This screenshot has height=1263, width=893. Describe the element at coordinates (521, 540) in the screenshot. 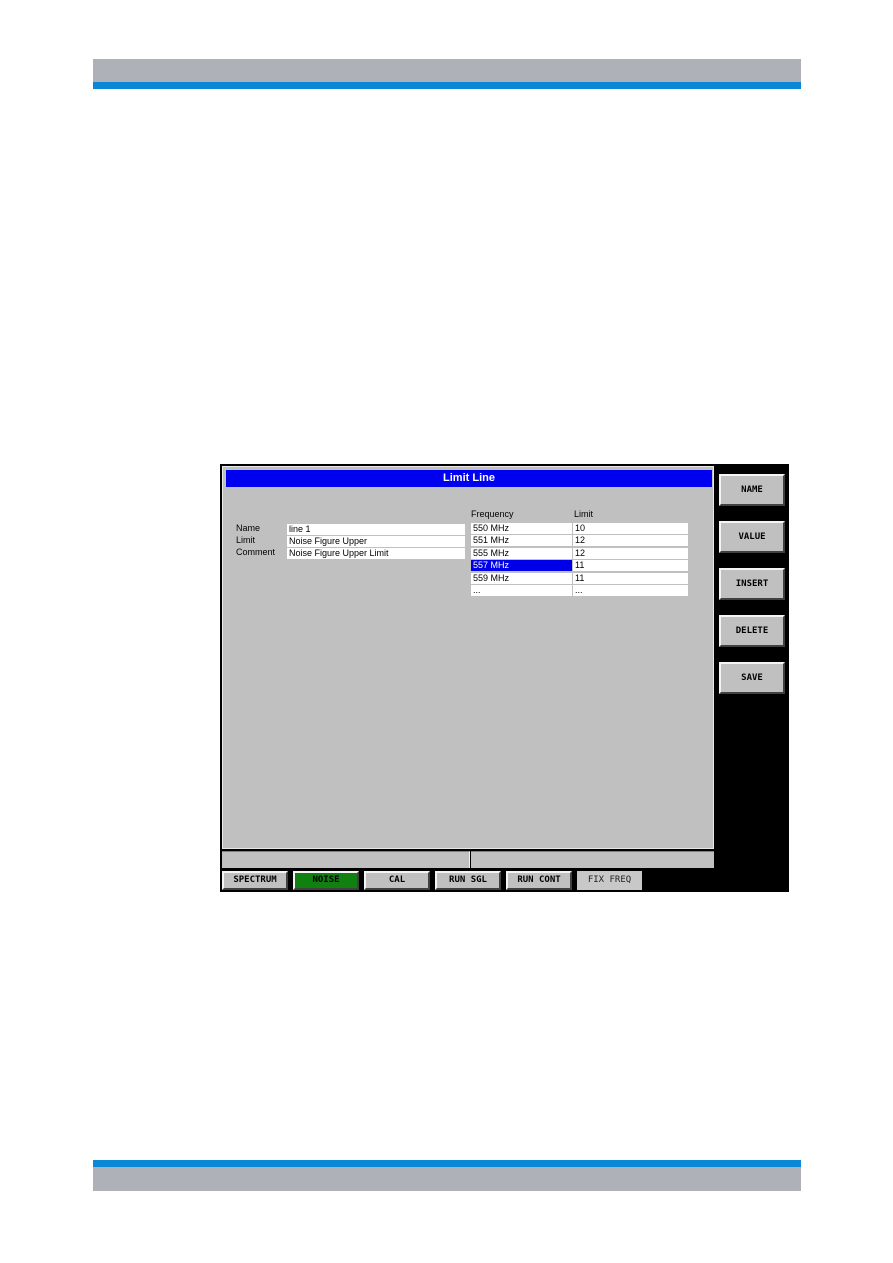

I see `frequency-cell: 551 MHz` at that location.